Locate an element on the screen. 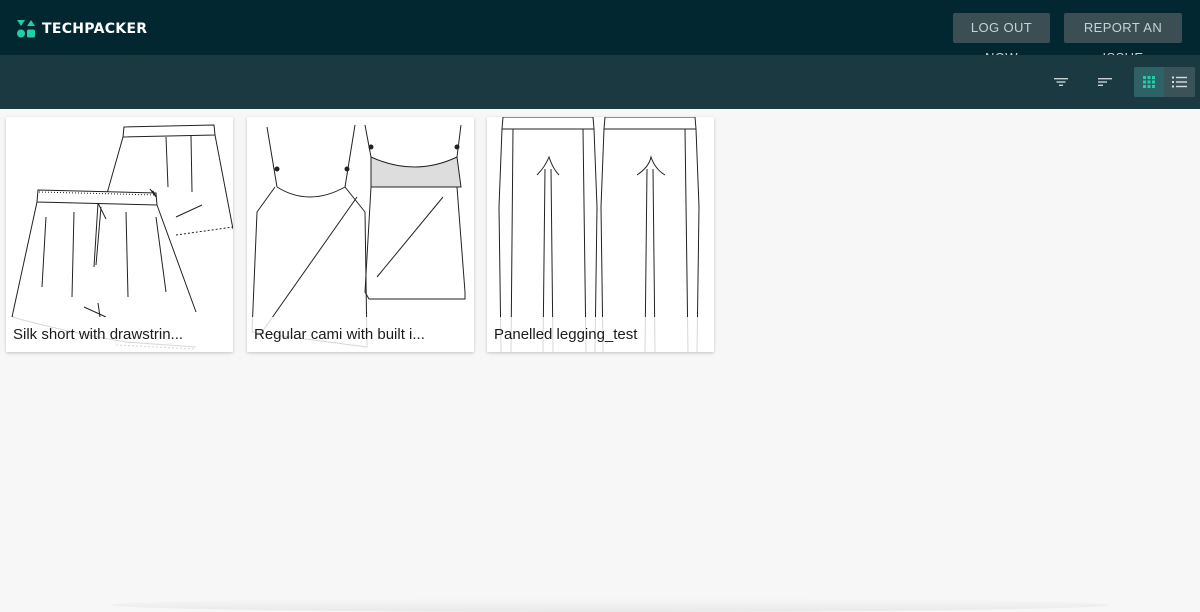 Image resolution: width=1200 pixels, height=612 pixels. list-view-icon is located at coordinates (1179, 82).